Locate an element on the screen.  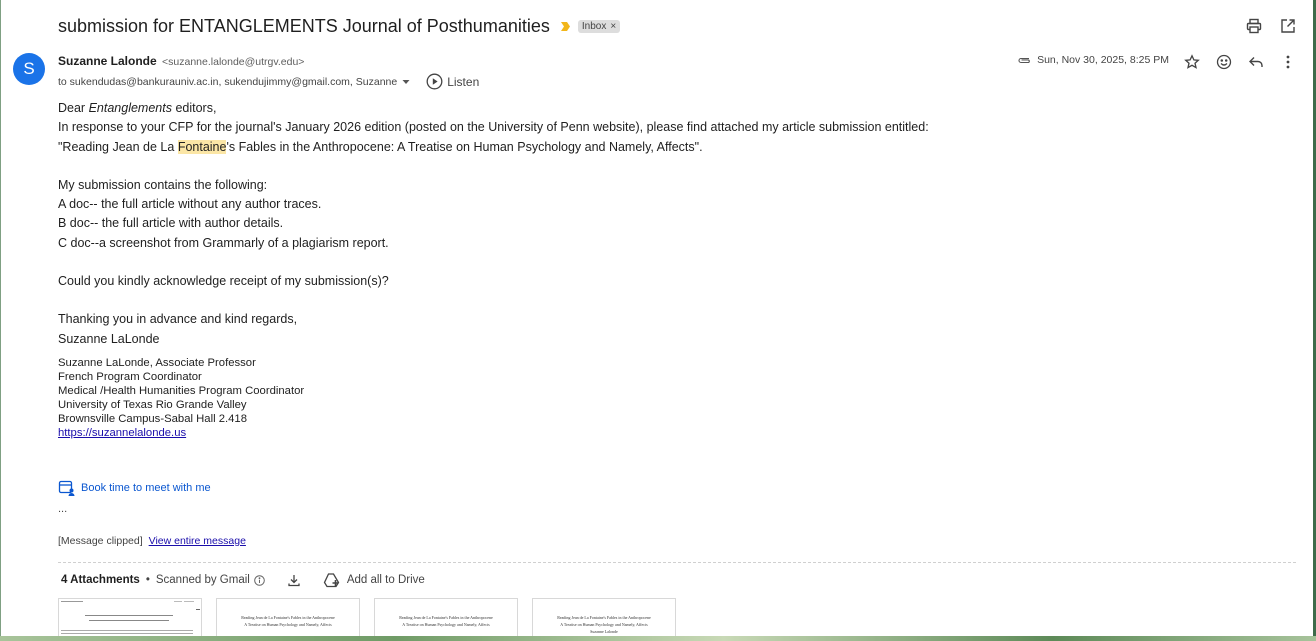
reply-icon is located at coordinates (1256, 62).